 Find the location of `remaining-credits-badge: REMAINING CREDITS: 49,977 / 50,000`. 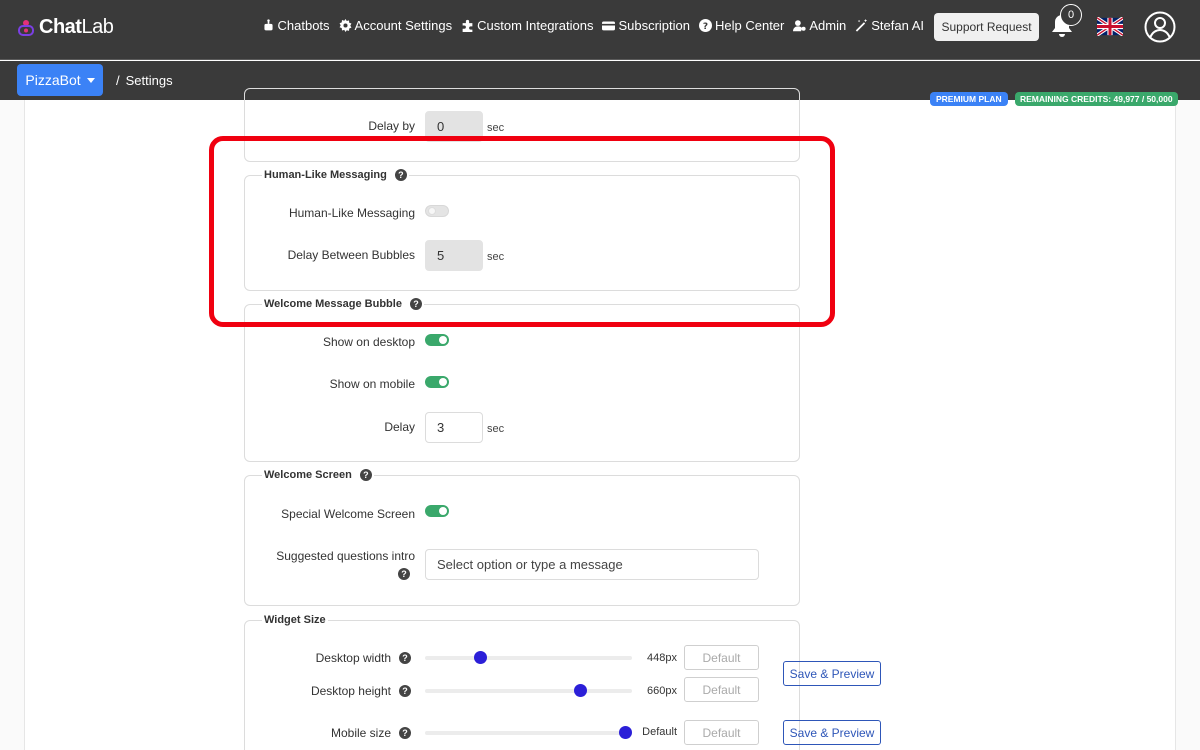

remaining-credits-badge: REMAINING CREDITS: 49,977 / 50,000 is located at coordinates (1096, 99).